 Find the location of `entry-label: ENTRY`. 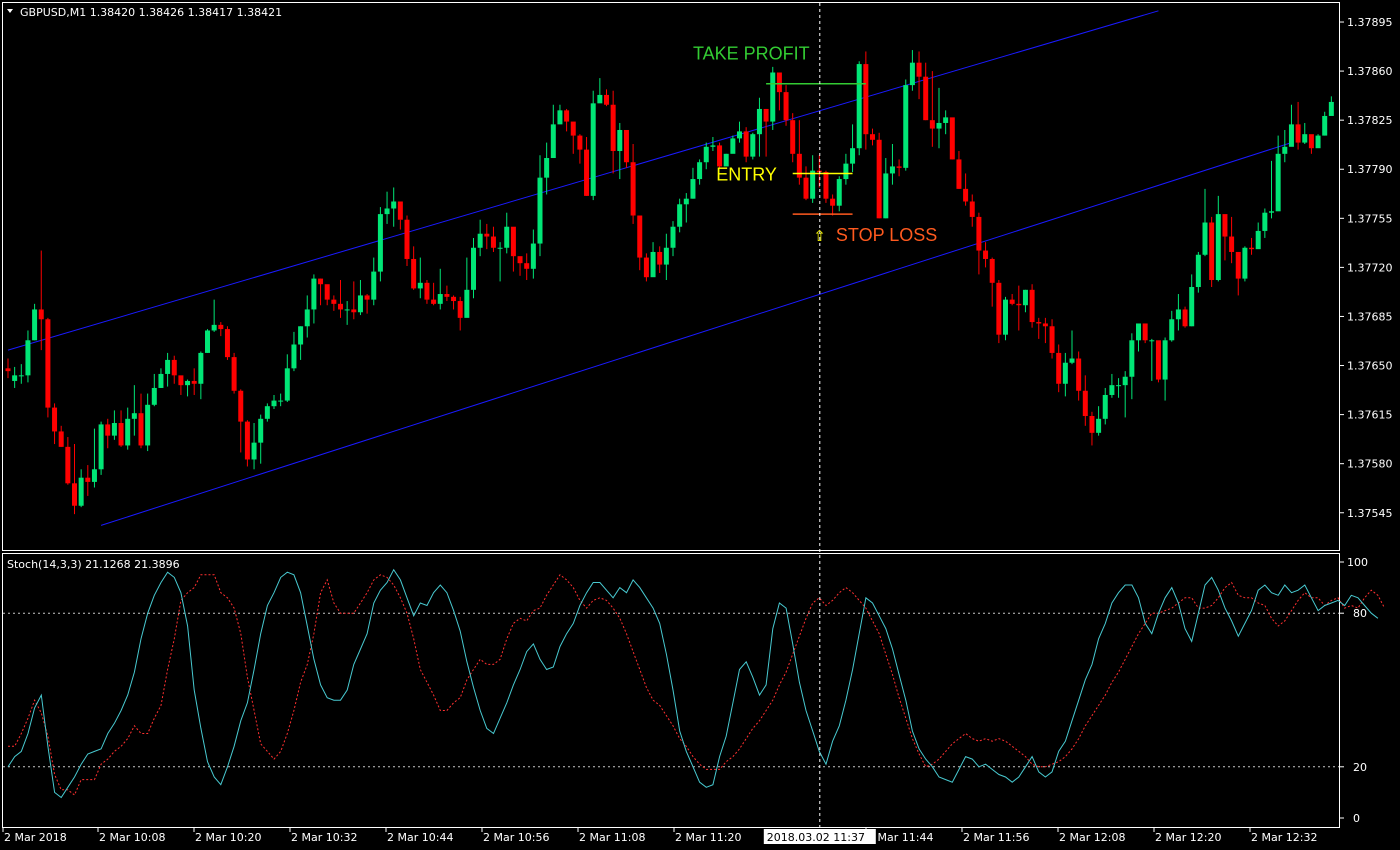

entry-label: ENTRY is located at coordinates (746, 174).